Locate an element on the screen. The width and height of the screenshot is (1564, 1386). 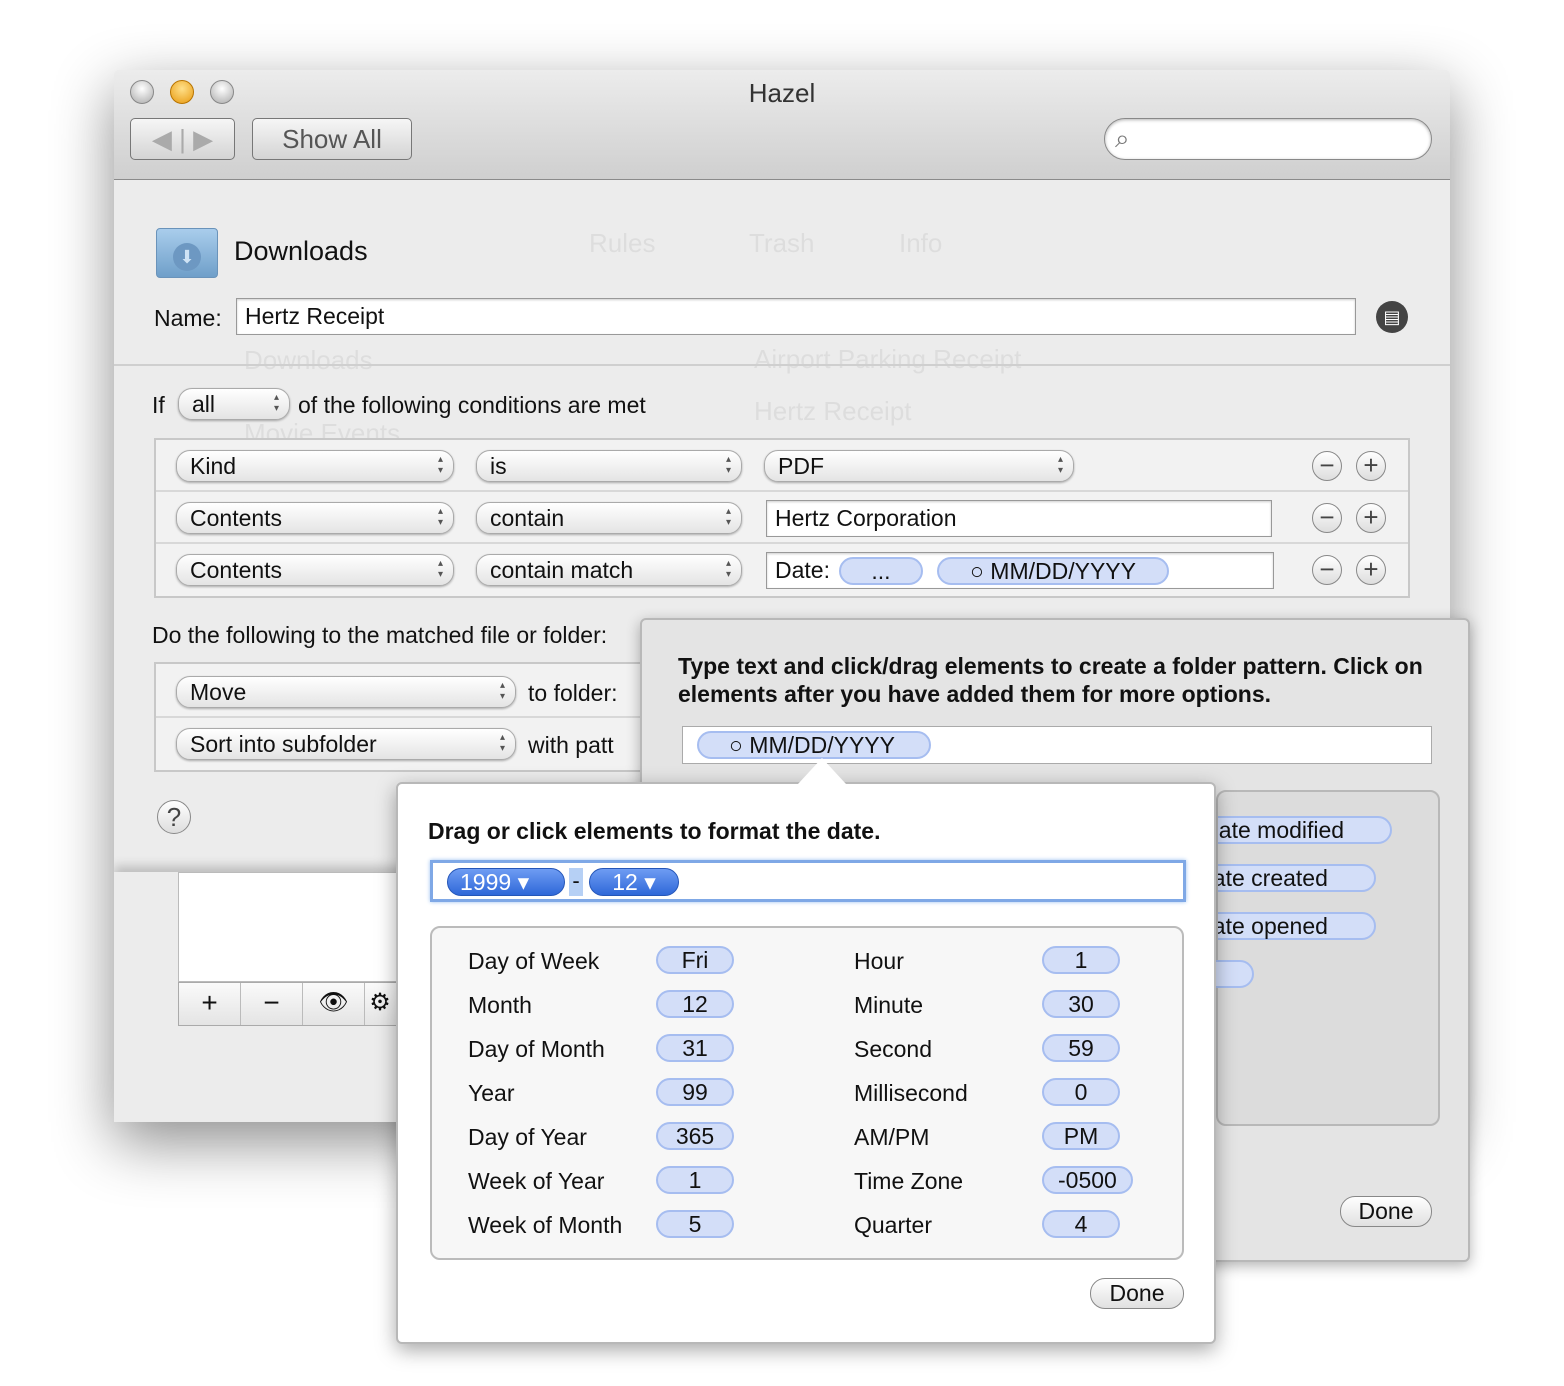
date-element-label: Time Zone is located at coordinates (909, 1181).